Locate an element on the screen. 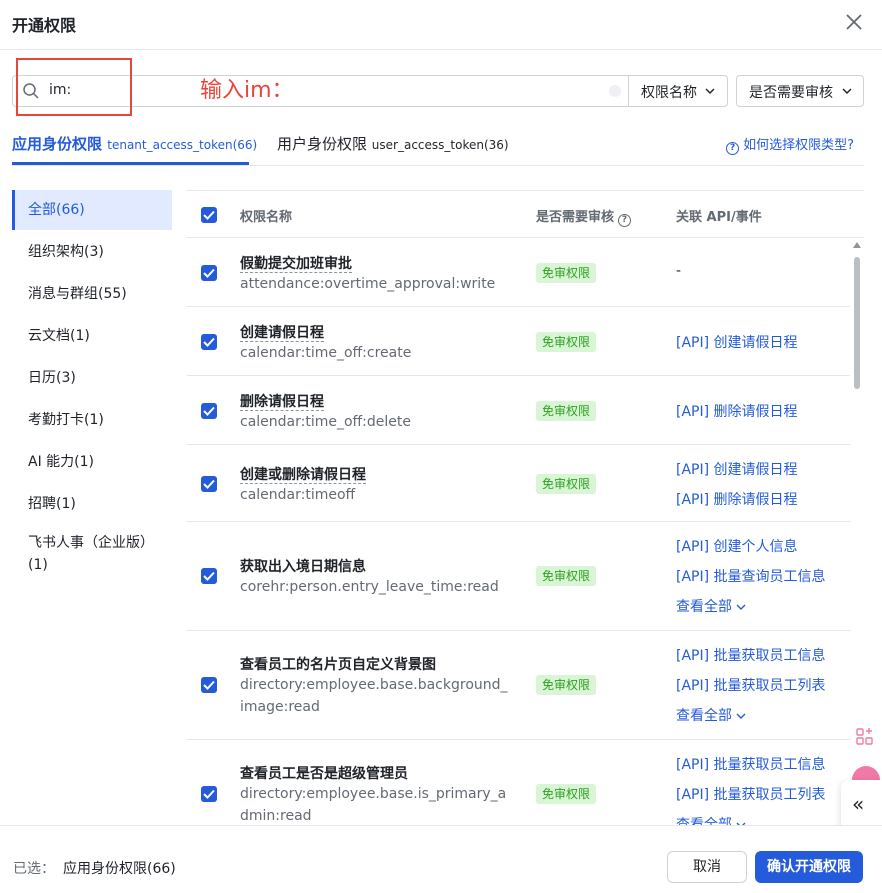 This screenshot has width=882, height=893. permission-name: 查看员工的名片页自定义背景图 is located at coordinates (338, 665).